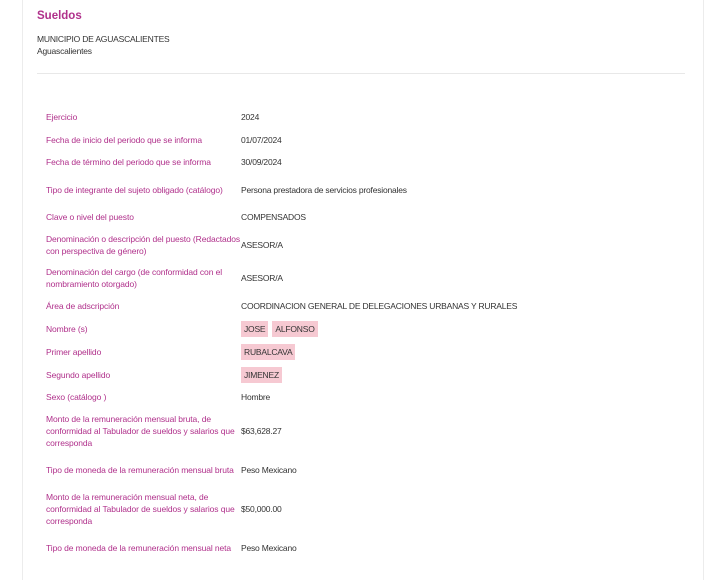  Describe the element at coordinates (356, 351) in the screenshot. I see `field-row-primer-apellido: Primer apellido RUBALCAVA` at that location.